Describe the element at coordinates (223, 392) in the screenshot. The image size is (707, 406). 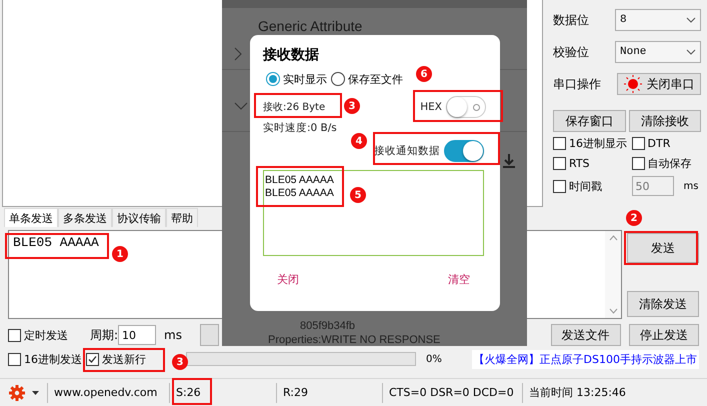
I see `sent-count: S:26` at that location.